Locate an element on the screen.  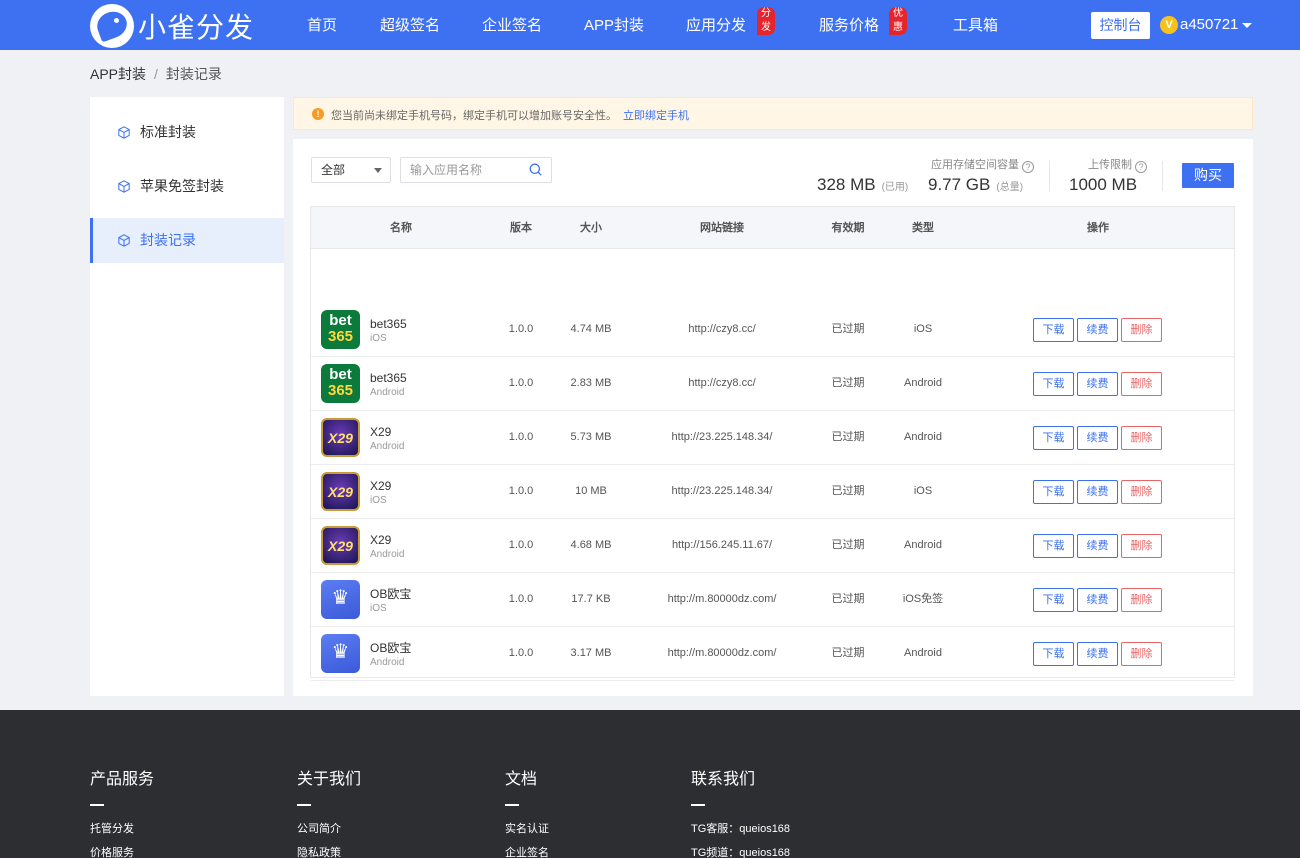
app-url: http://23.225.148.34/ is located at coordinates (722, 491).